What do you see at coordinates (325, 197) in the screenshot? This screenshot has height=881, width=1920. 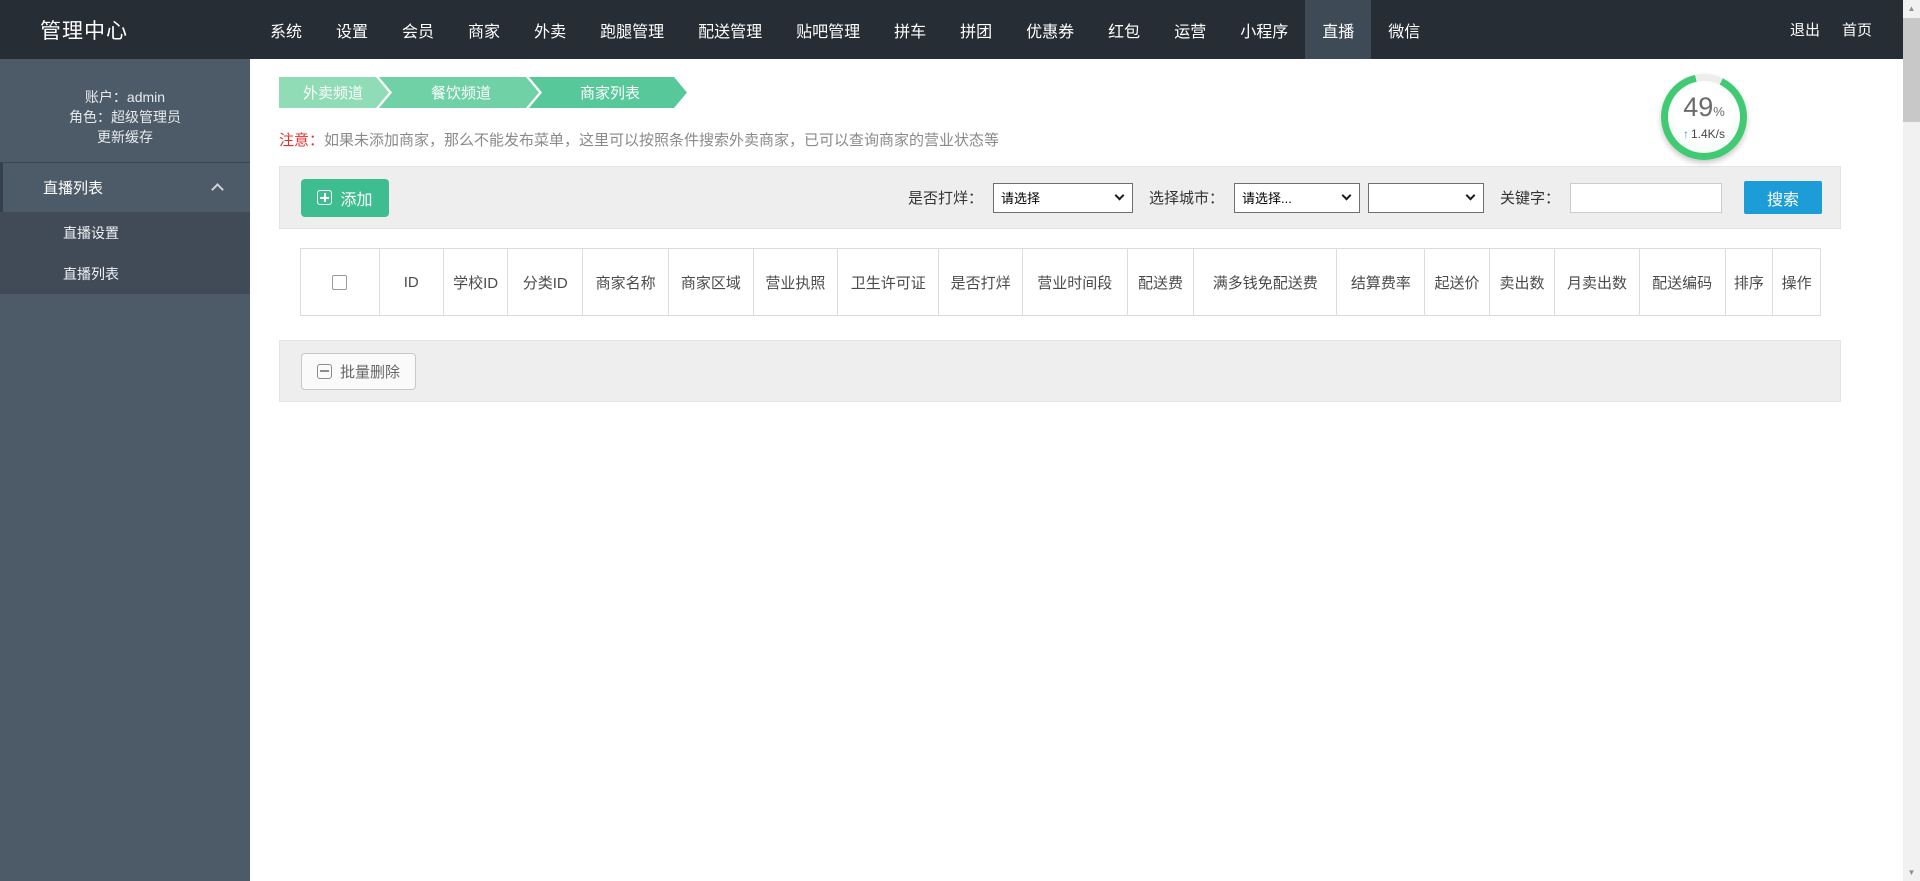 I see `plus-icon` at bounding box center [325, 197].